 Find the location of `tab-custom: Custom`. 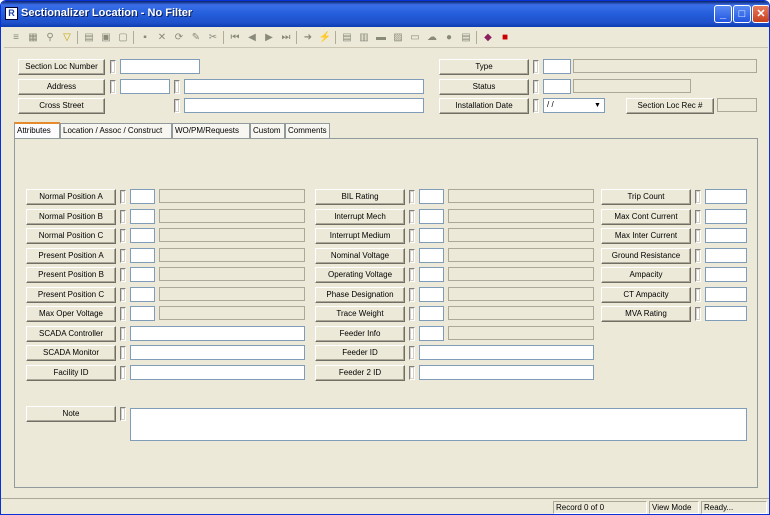

tab-custom: Custom is located at coordinates (267, 130).